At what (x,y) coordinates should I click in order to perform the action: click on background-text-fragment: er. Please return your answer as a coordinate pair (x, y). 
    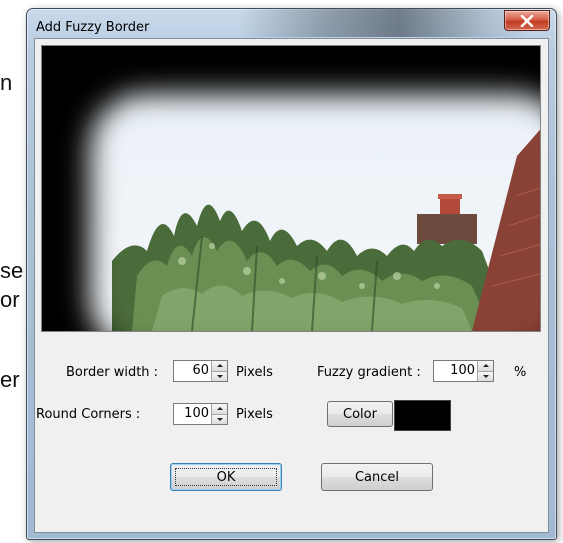
    Looking at the image, I should click on (10, 379).